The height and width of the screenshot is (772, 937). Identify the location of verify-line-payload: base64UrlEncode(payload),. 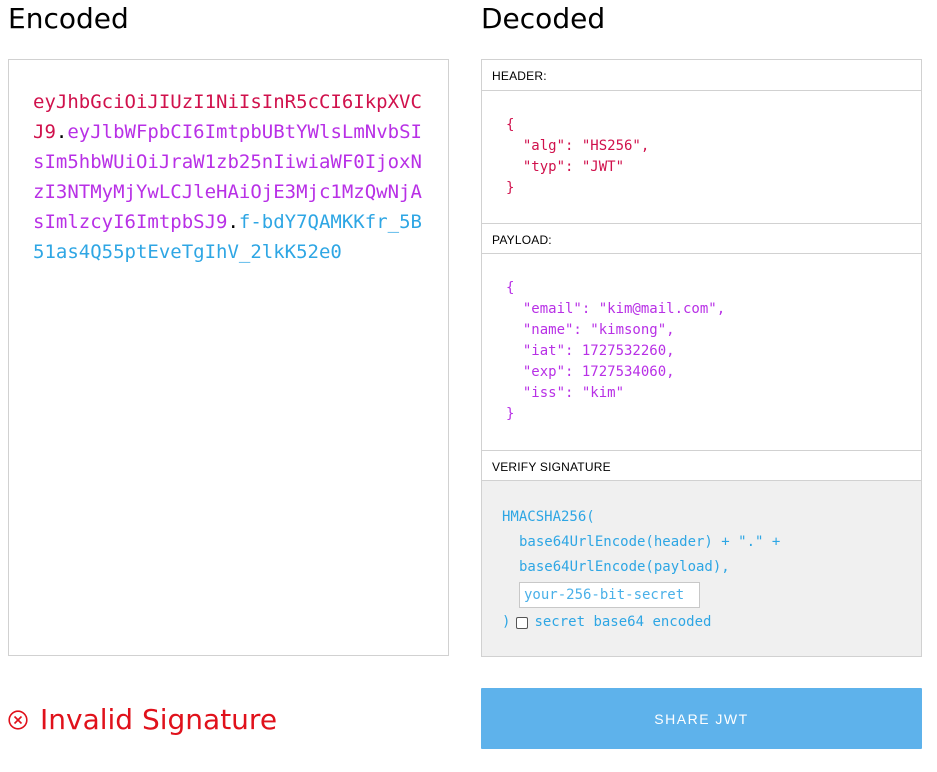
(624, 567).